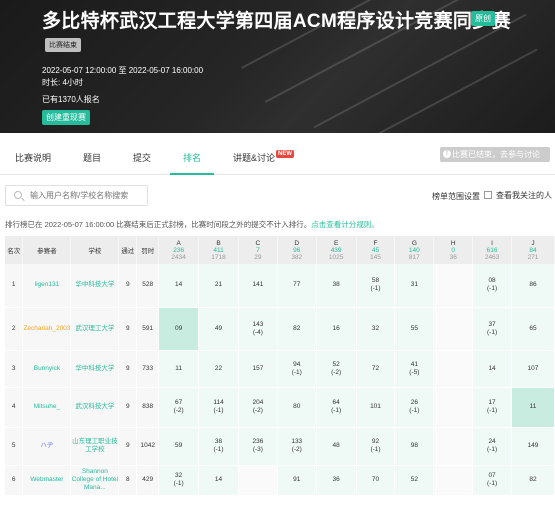 Image resolution: width=555 pixels, height=515 pixels. What do you see at coordinates (297, 446) in the screenshot?
I see `problem-cell: 133 (-2)` at bounding box center [297, 446].